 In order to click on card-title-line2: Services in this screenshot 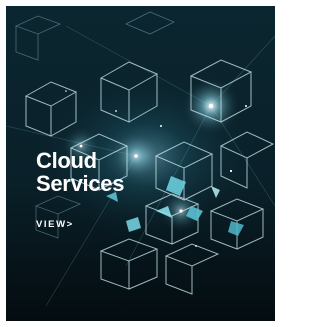, I will do `click(80, 183)`.